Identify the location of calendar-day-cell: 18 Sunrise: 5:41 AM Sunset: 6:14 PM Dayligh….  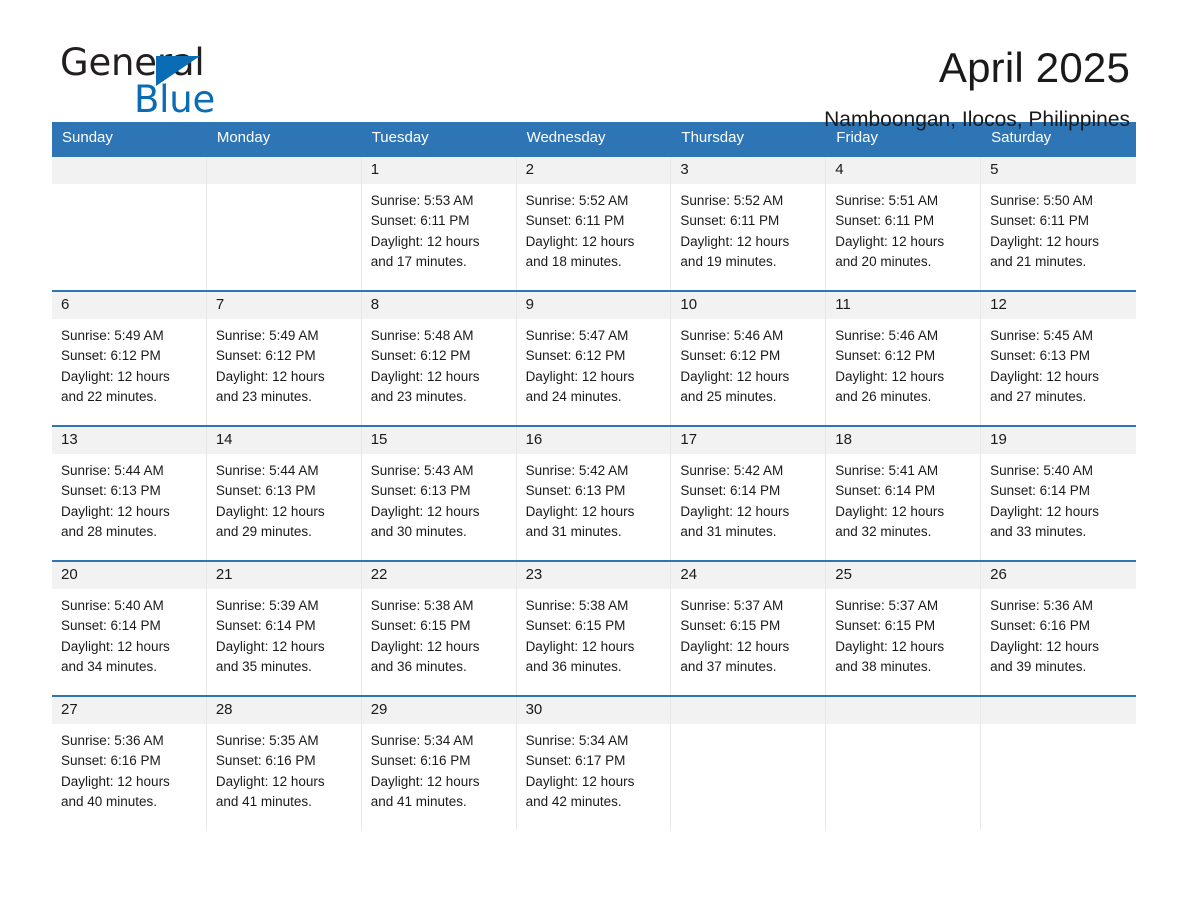
(904, 493).